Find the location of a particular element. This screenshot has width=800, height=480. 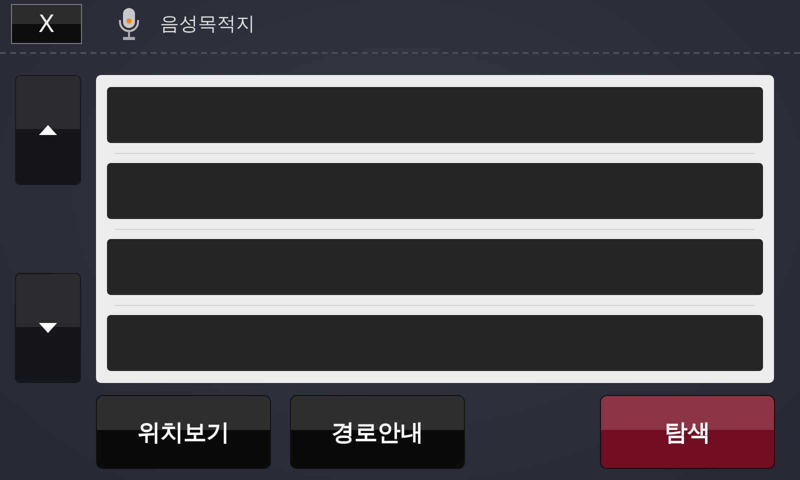

microphone-icon is located at coordinates (129, 24).